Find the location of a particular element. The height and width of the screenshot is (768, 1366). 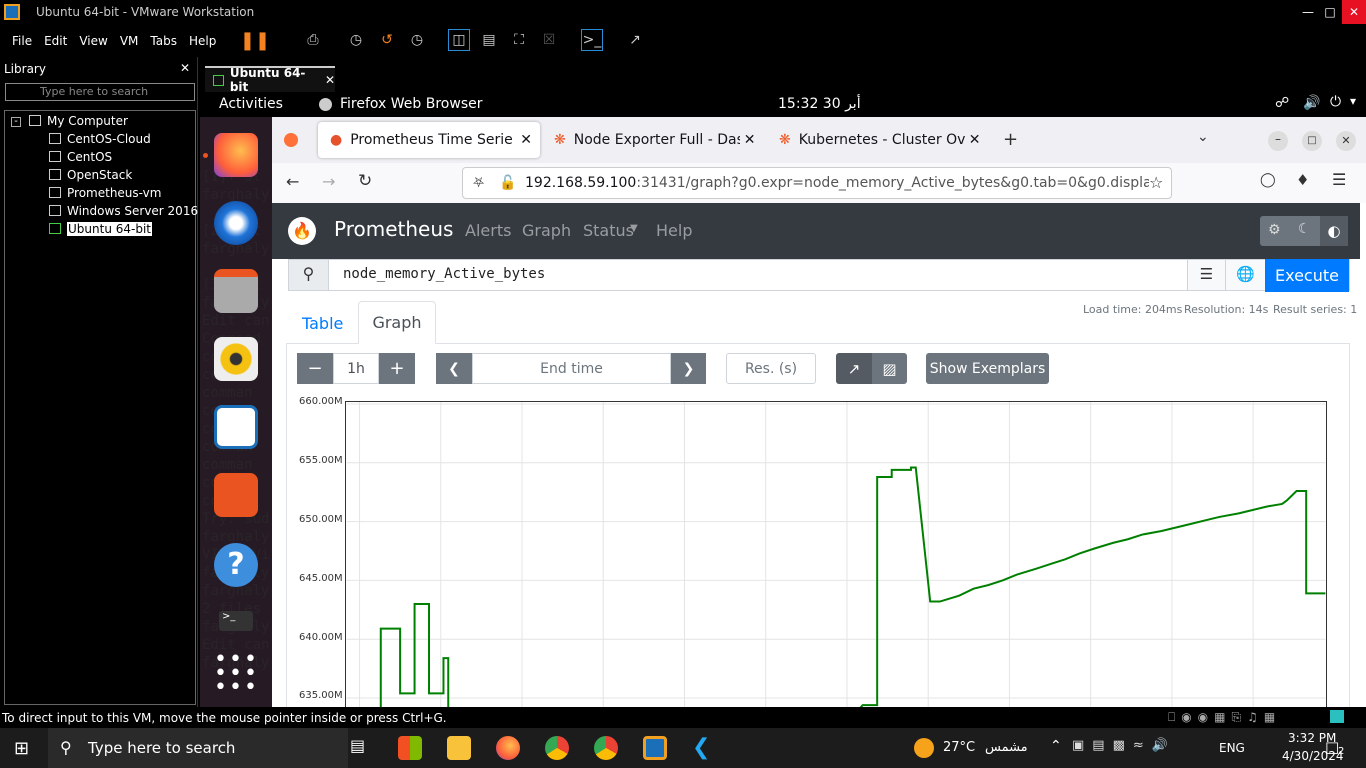

execute-button: Execute is located at coordinates (1307, 275).